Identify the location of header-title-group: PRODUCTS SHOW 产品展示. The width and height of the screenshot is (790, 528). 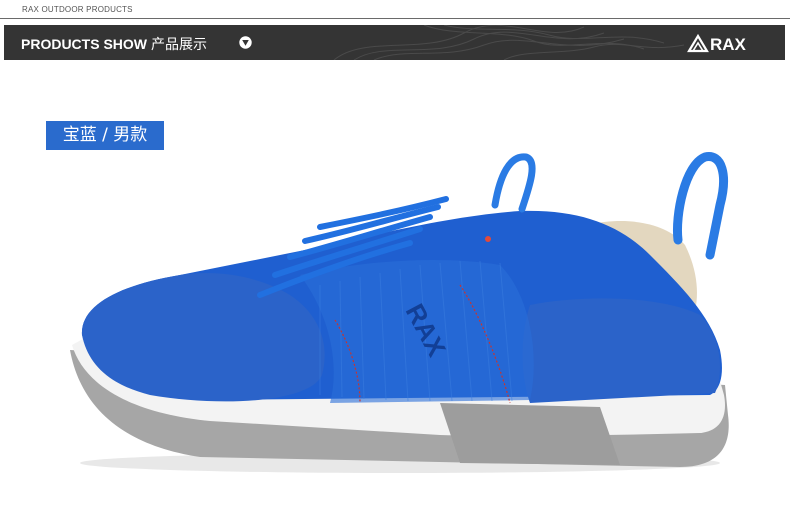
(114, 44).